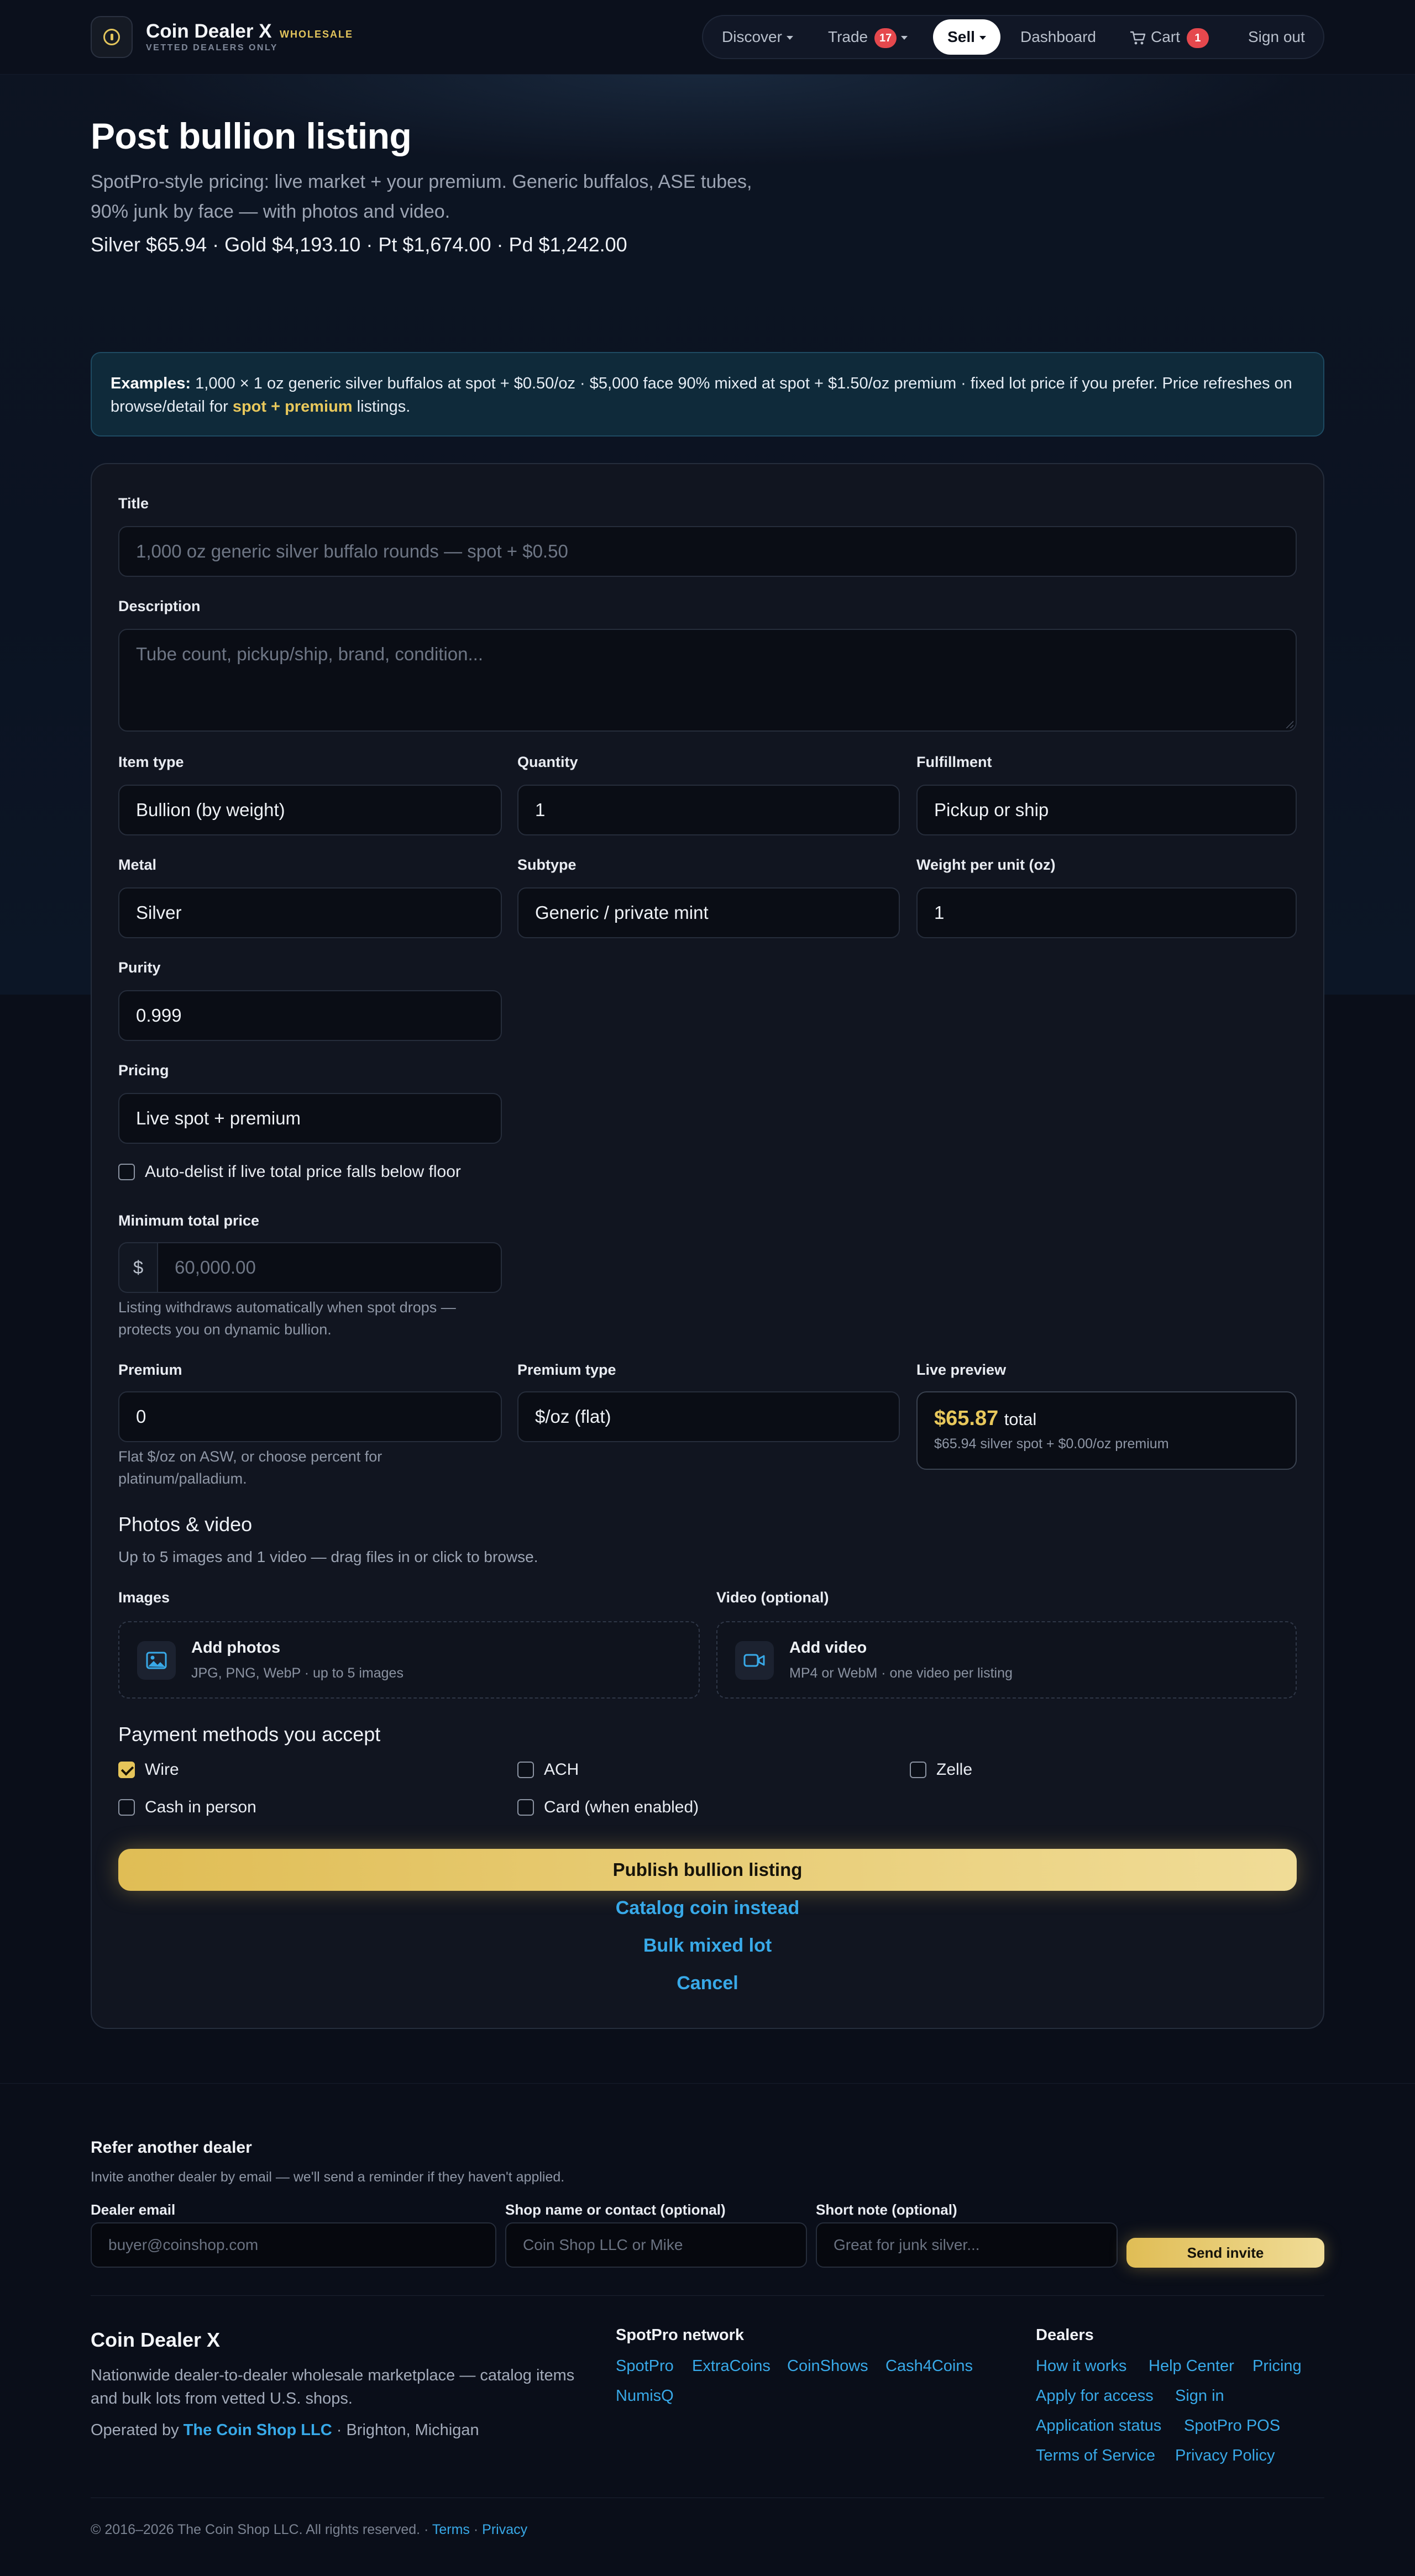 The height and width of the screenshot is (2576, 1415). I want to click on dealers-link-application-status: Application status, so click(1098, 2426).